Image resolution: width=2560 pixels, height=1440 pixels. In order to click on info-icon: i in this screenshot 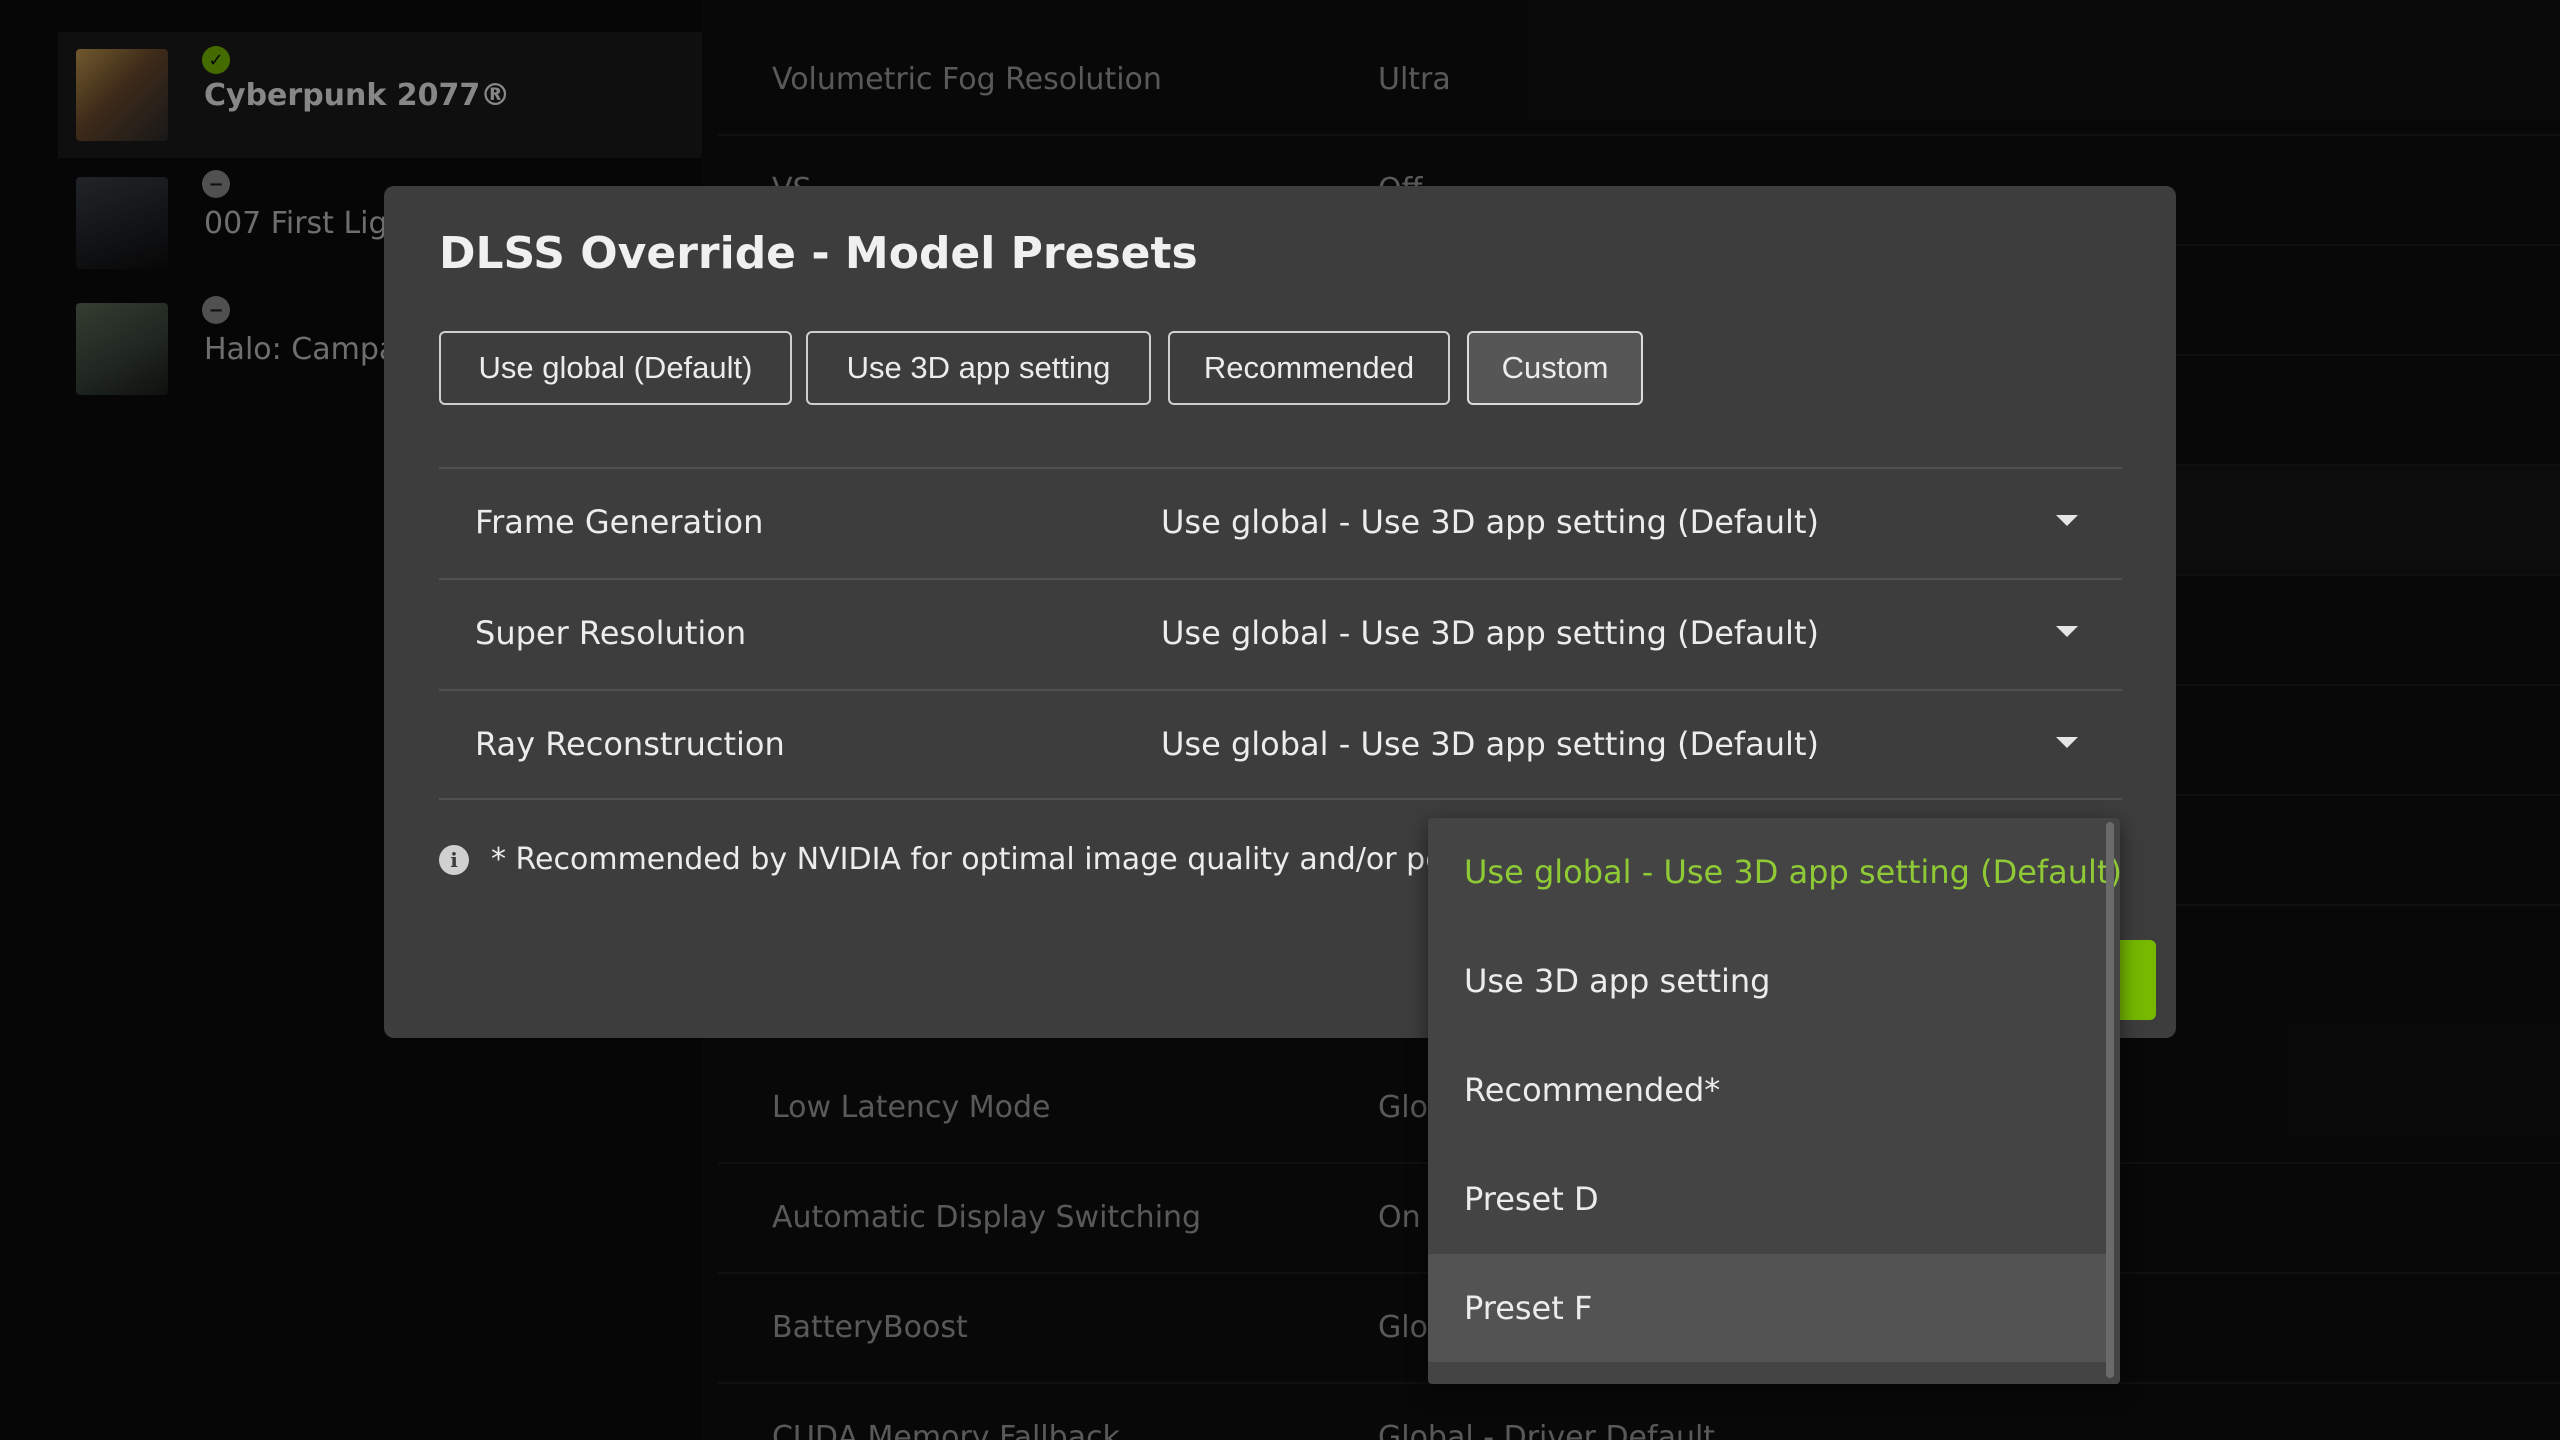, I will do `click(454, 859)`.